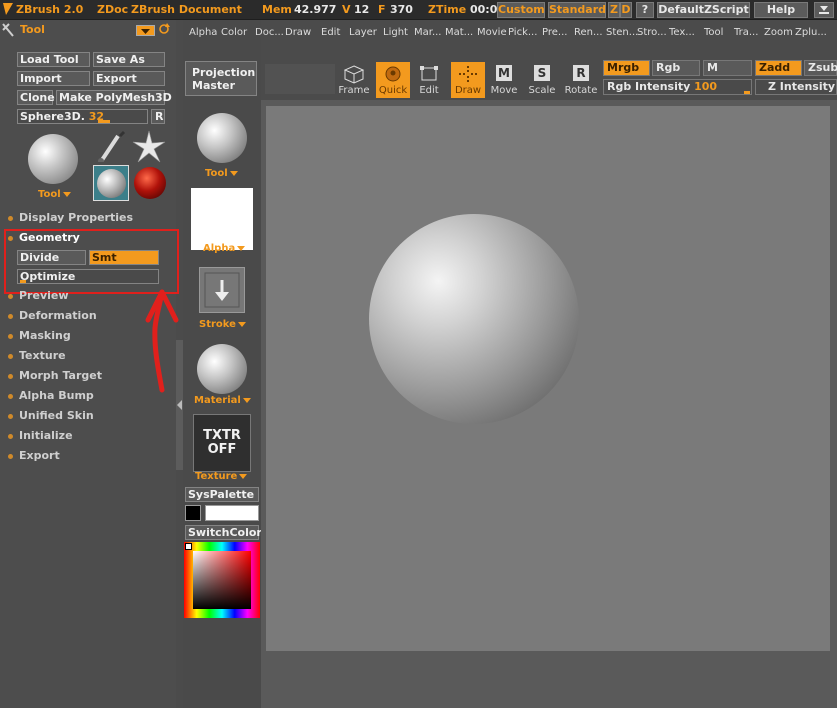 The width and height of the screenshot is (837, 708). Describe the element at coordinates (581, 80) in the screenshot. I see `rotate-button: R Rotate` at that location.